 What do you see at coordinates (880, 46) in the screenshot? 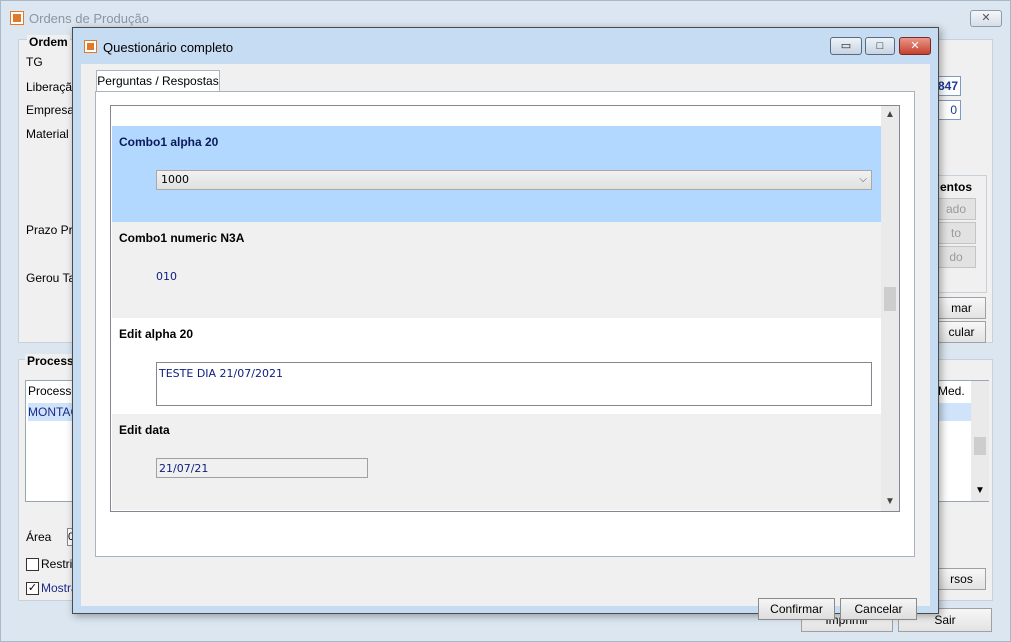
I see `maximize-button: □` at bounding box center [880, 46].